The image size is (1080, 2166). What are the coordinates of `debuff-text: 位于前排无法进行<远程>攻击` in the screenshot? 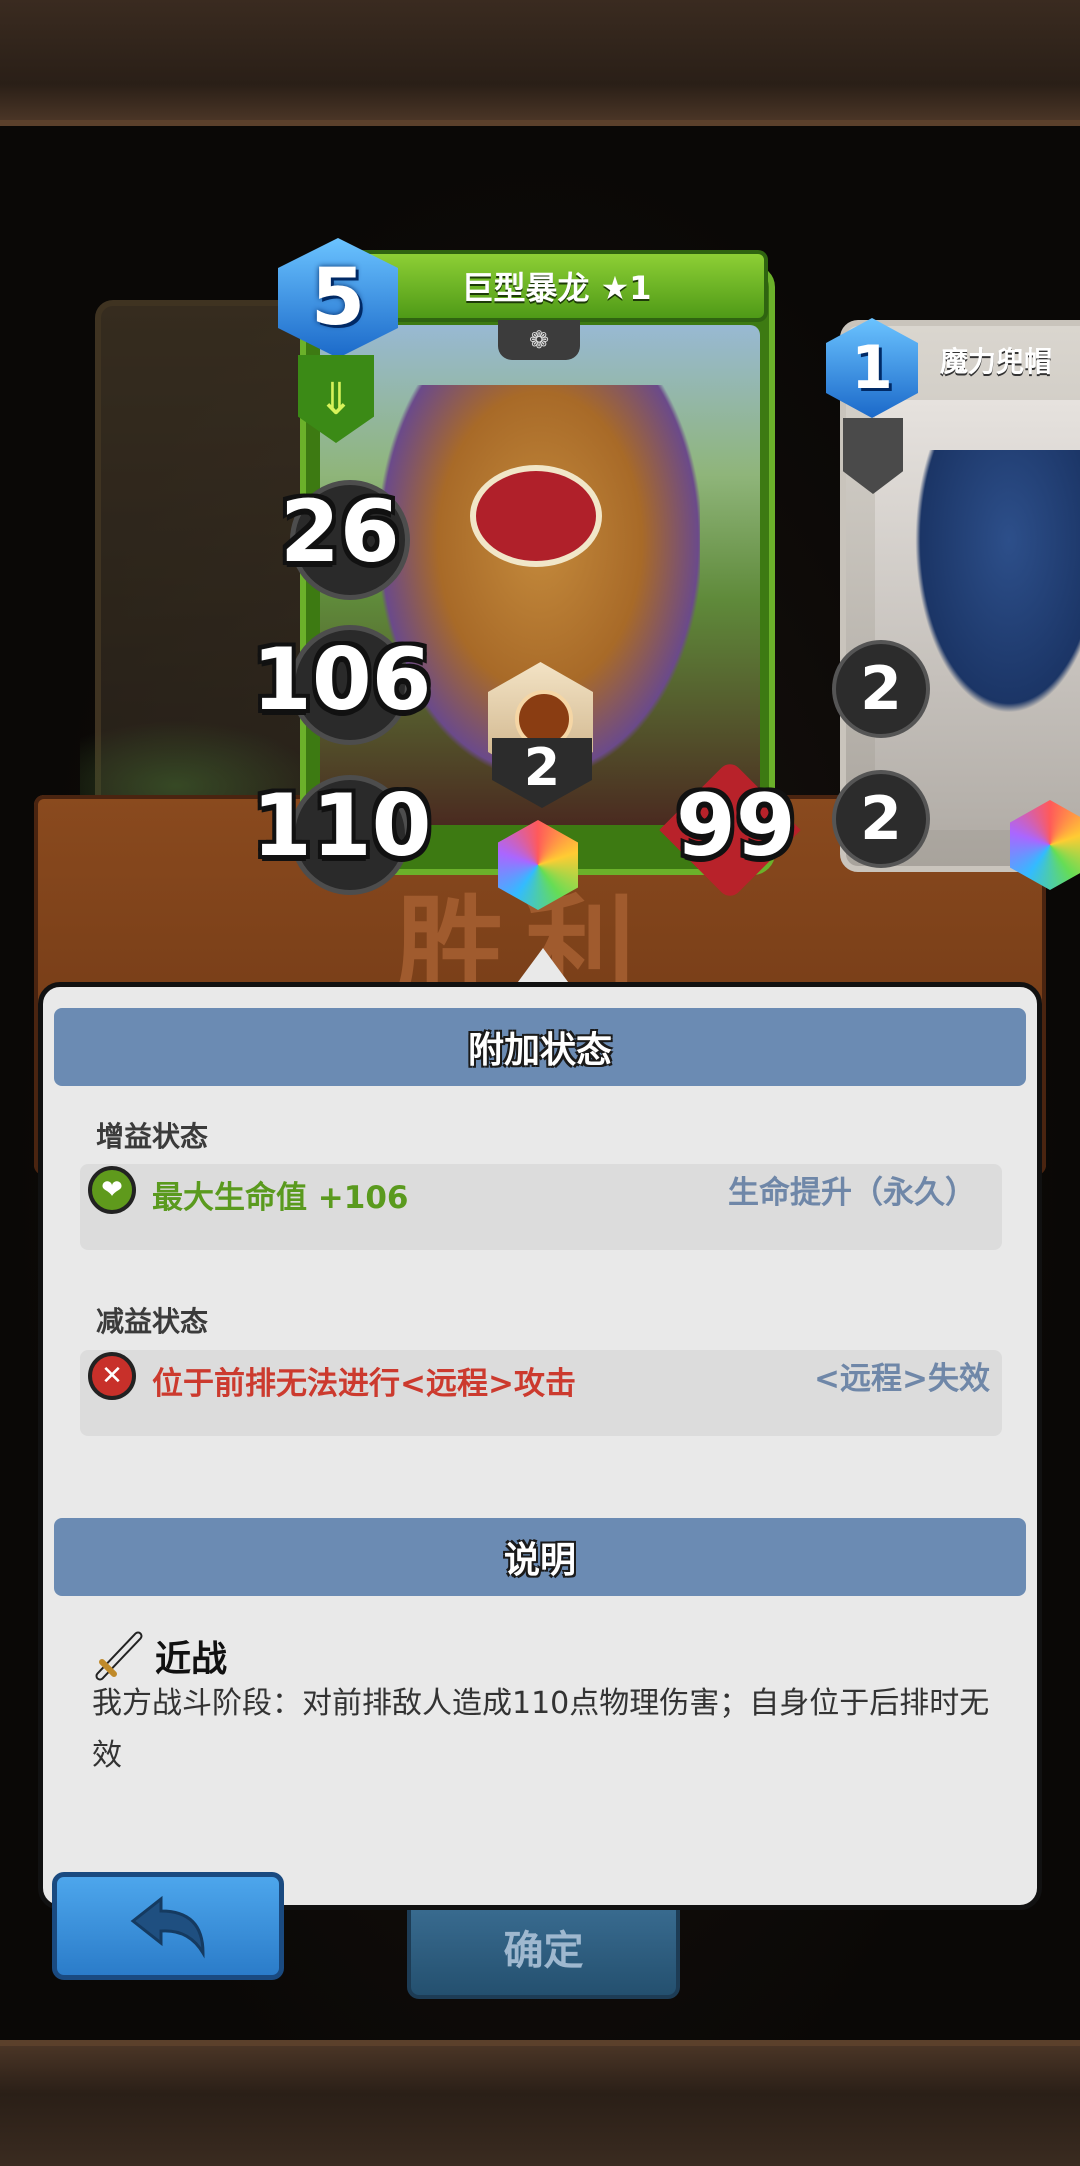 It's located at (364, 1384).